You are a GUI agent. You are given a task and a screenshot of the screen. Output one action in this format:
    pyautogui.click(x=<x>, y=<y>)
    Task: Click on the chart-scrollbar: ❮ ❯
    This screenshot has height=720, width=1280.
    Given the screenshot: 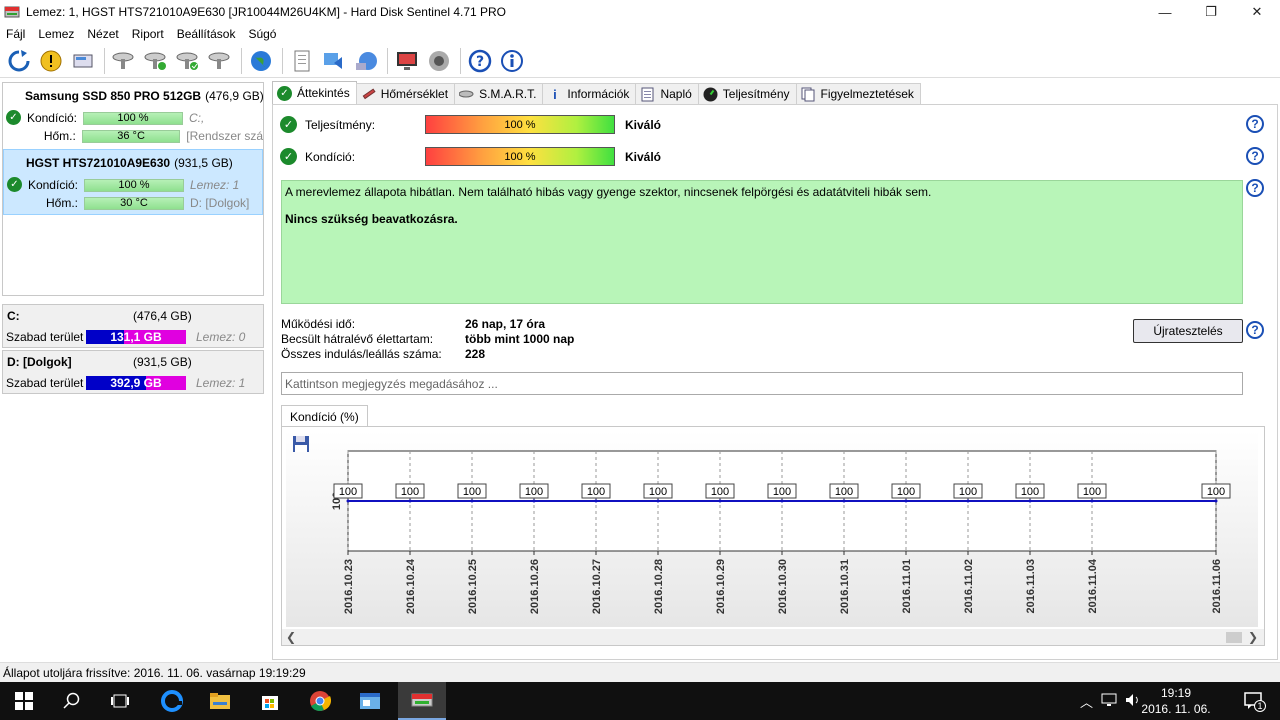 What is the action you would take?
    pyautogui.click(x=773, y=637)
    